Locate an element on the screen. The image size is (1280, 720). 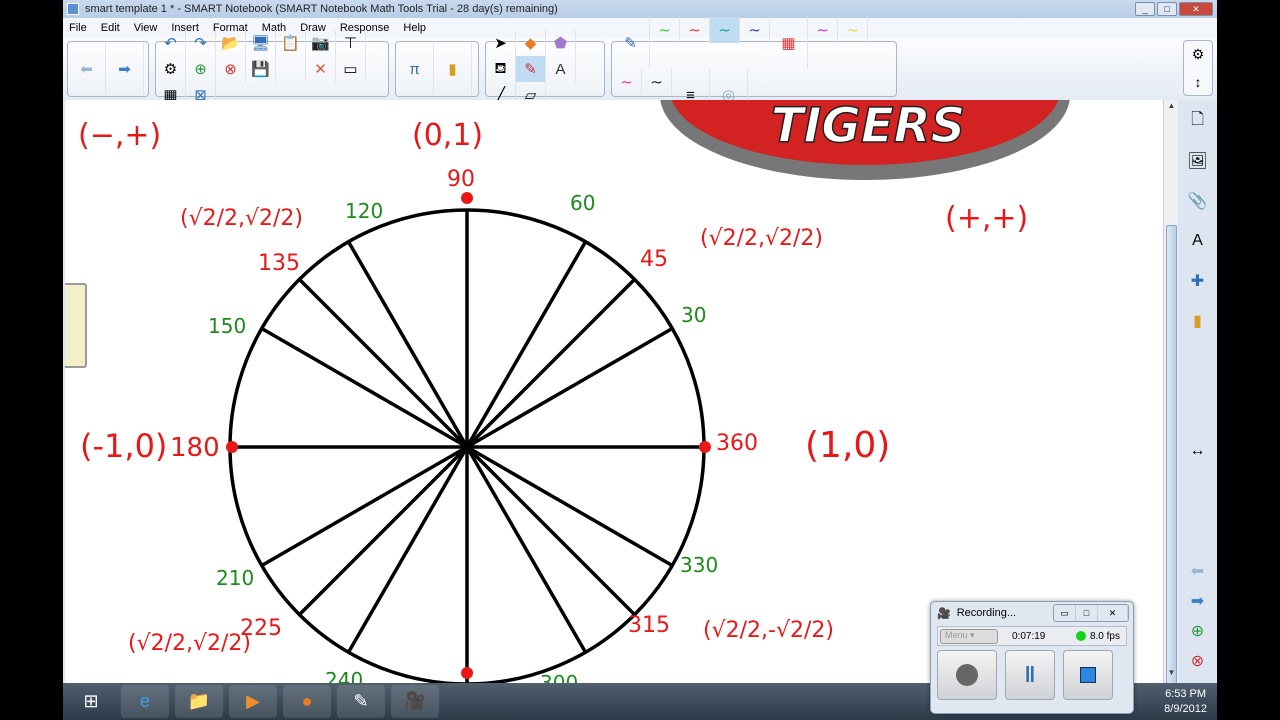
coord-135: (√2/2,√2/2) is located at coordinates (241, 218).